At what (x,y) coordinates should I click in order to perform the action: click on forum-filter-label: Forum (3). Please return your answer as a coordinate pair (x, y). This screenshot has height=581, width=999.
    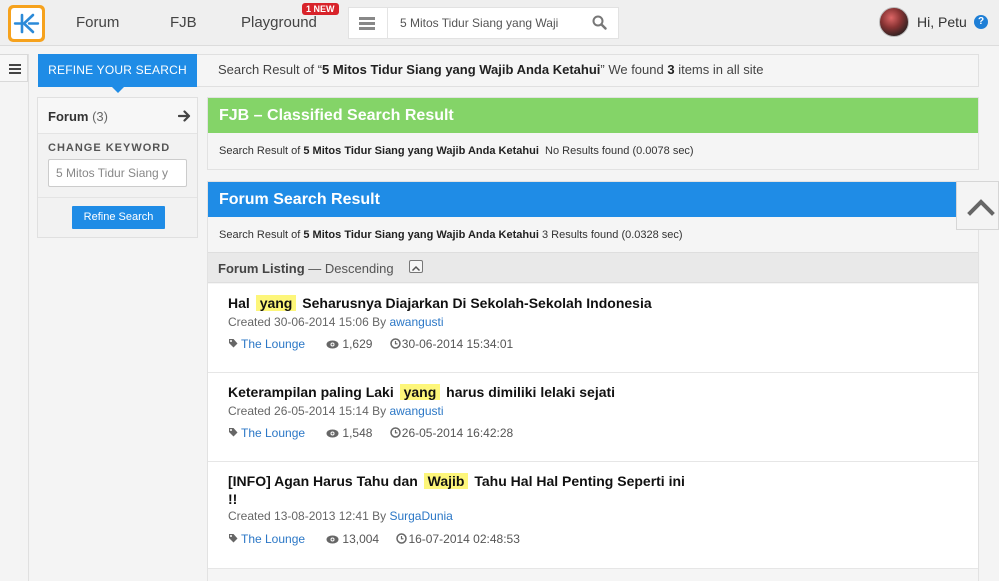
    Looking at the image, I should click on (78, 116).